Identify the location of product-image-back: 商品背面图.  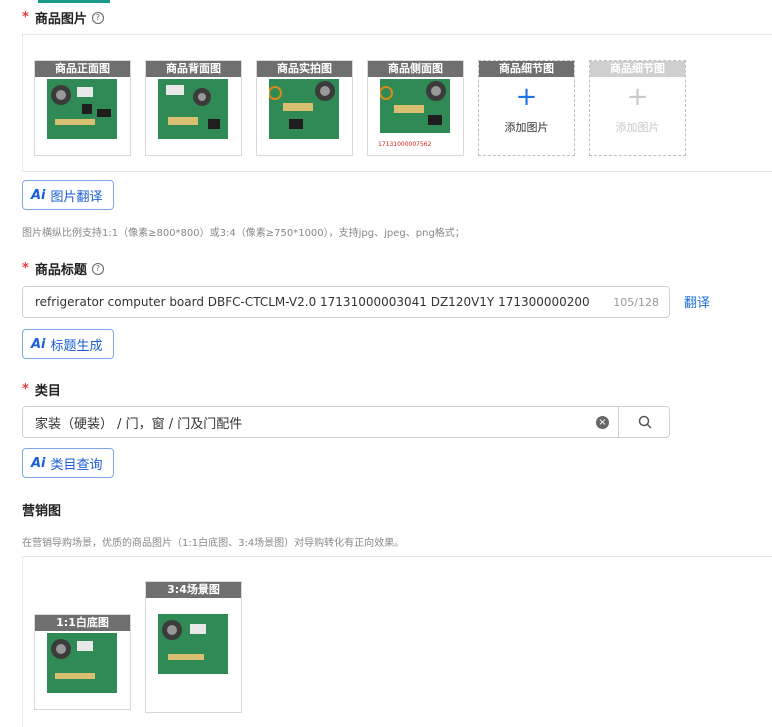
(193, 108).